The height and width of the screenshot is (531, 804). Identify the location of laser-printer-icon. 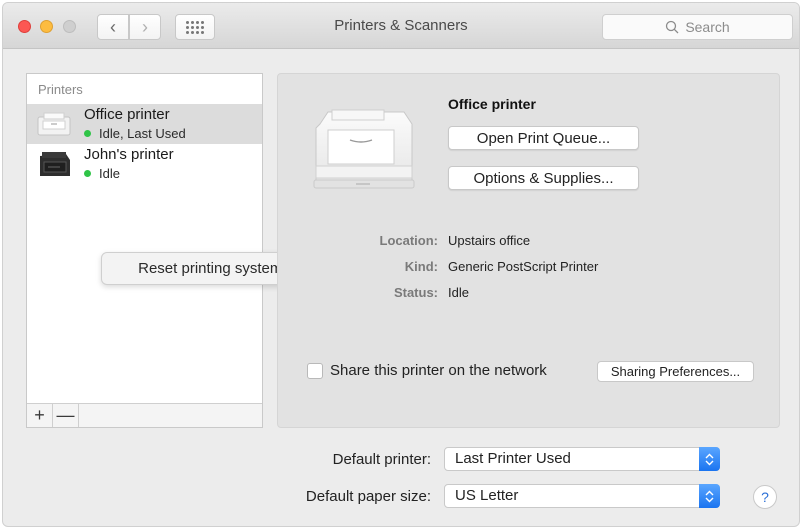
(54, 124).